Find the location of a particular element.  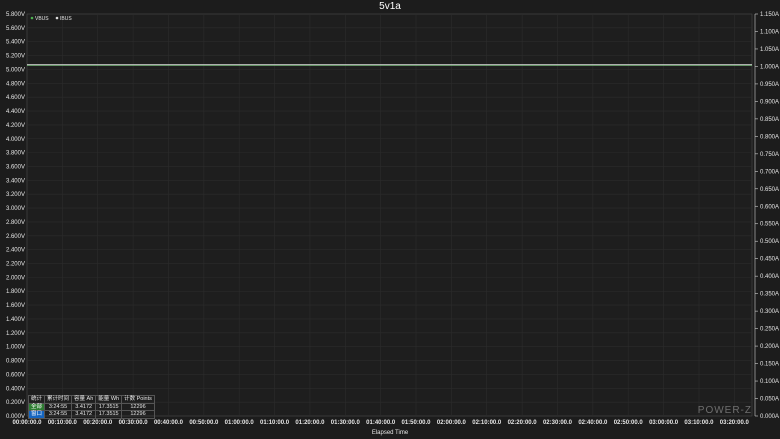

y-right-tick-label: 0.650A is located at coordinates (769, 190).